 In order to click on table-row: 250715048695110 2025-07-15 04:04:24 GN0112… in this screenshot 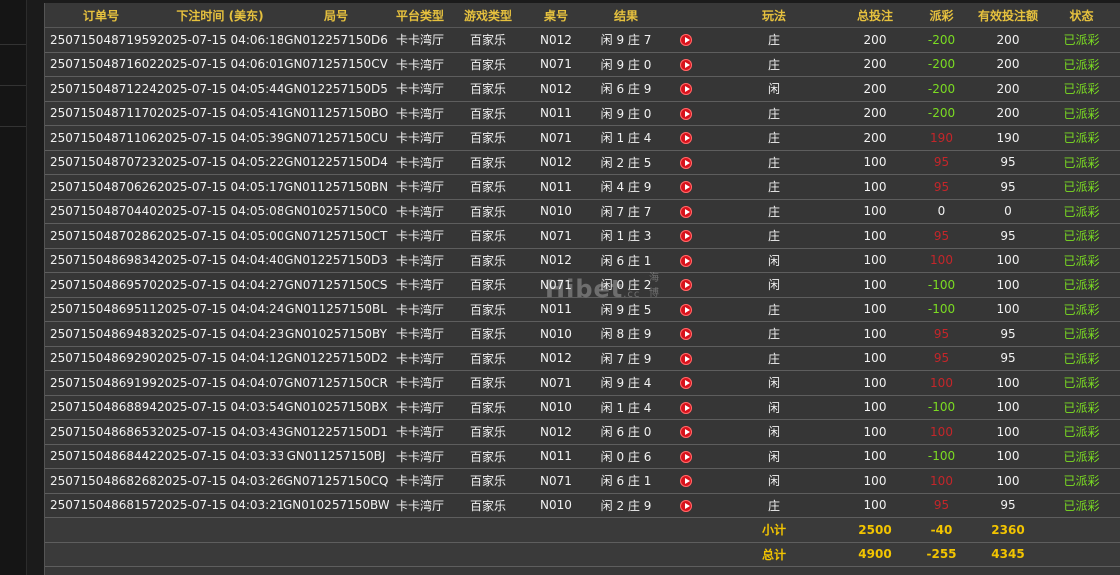, I will do `click(582, 309)`.